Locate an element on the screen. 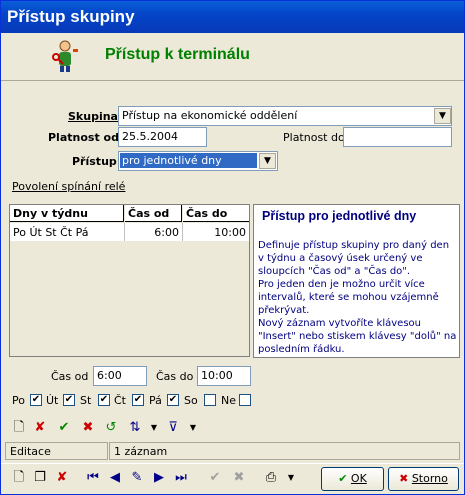 This screenshot has width=465, height=495. status-records: 1 záznam is located at coordinates (284, 451).